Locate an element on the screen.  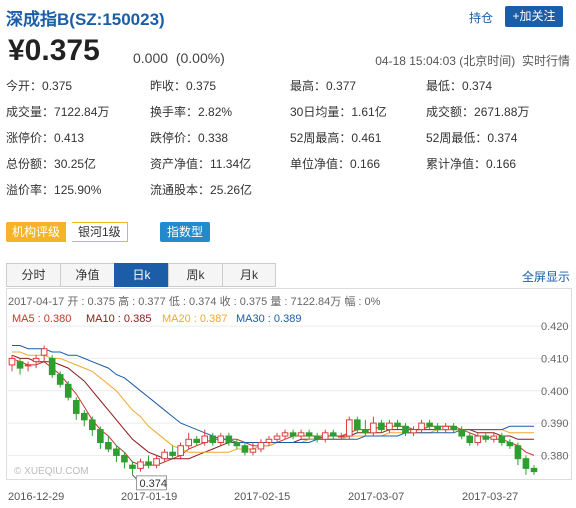
stat-value: 2.82% is located at coordinates (215, 112).